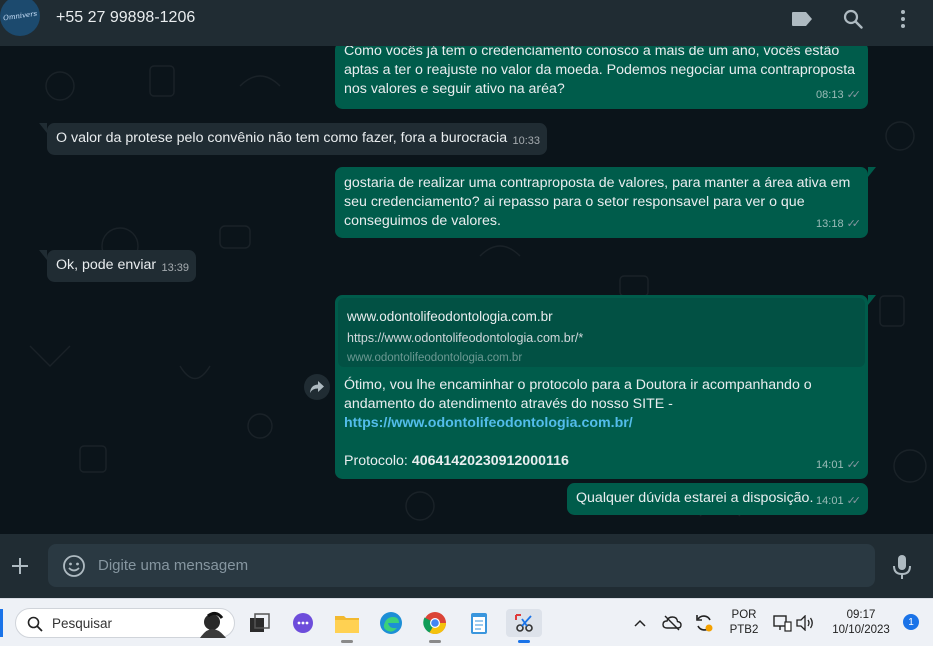 This screenshot has width=933, height=646. Describe the element at coordinates (106, 265) in the screenshot. I see `message-text: Ok, pode enviar` at that location.